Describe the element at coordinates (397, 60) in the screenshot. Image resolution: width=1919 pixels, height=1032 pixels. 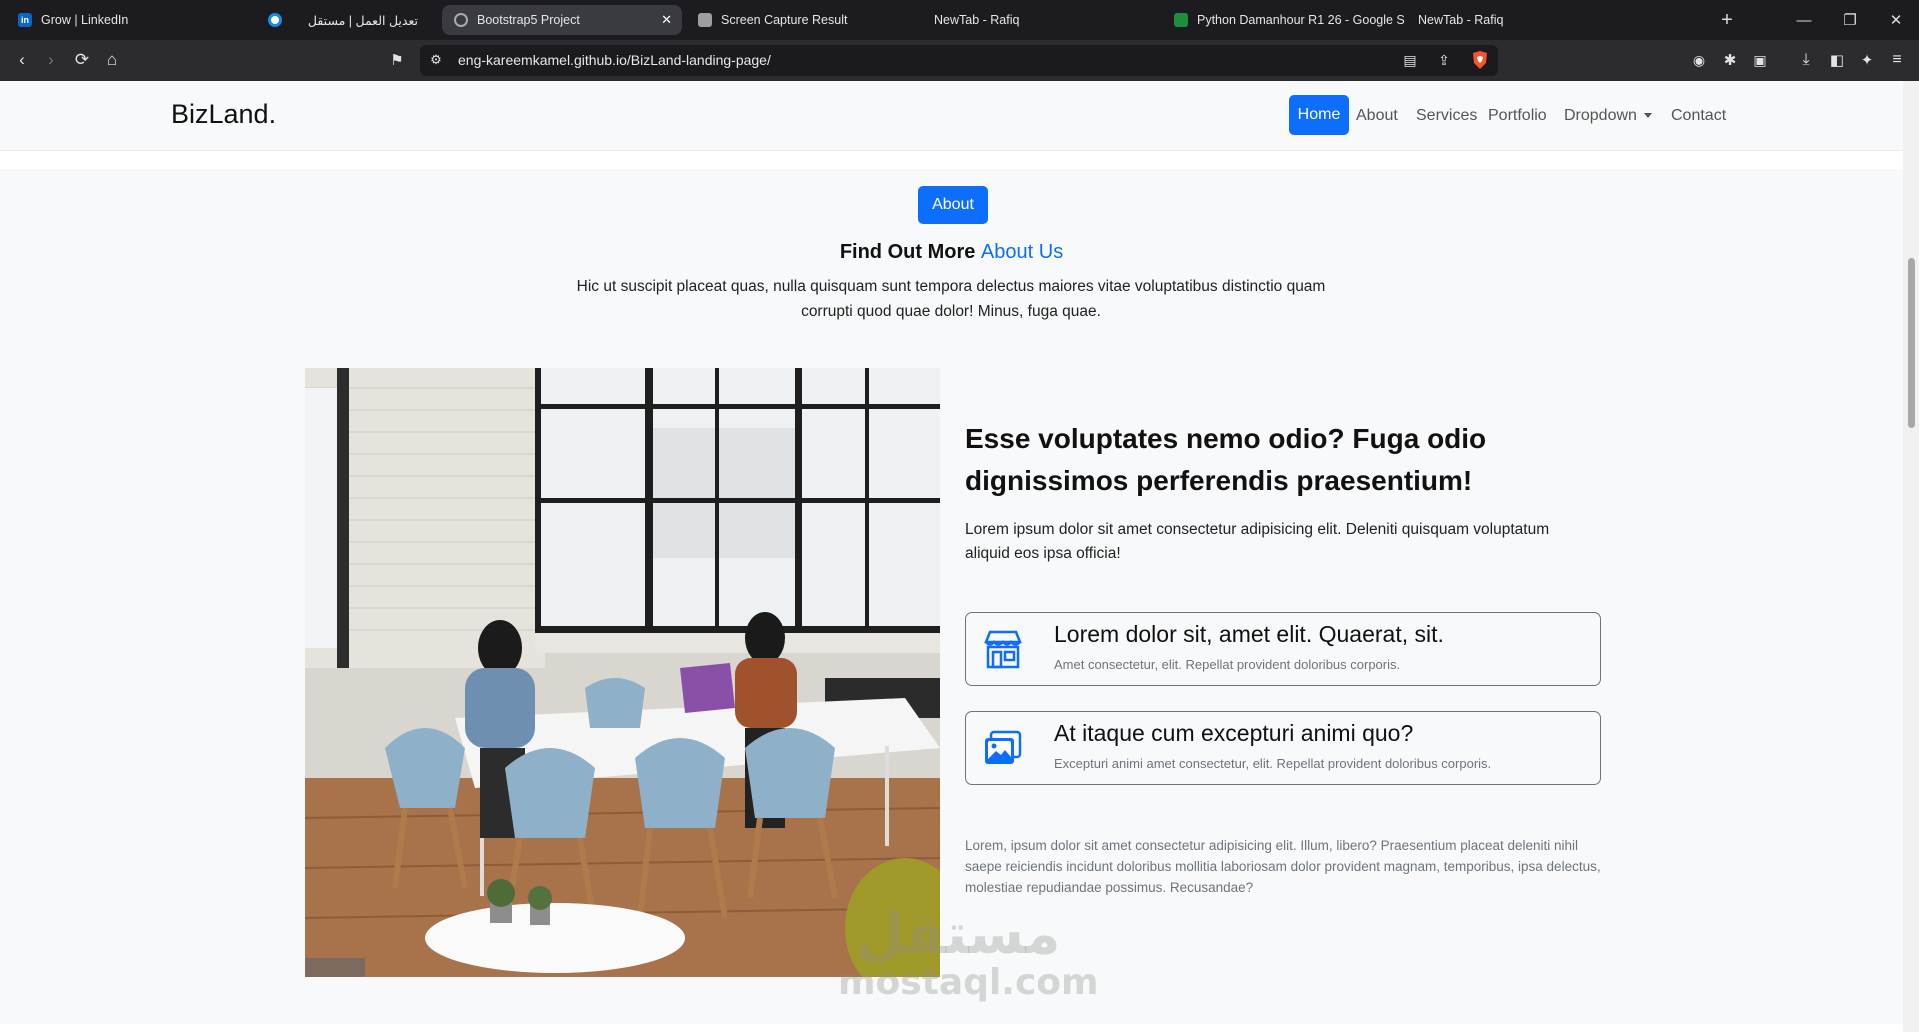
I see `bookmark-icon: ⚑` at that location.